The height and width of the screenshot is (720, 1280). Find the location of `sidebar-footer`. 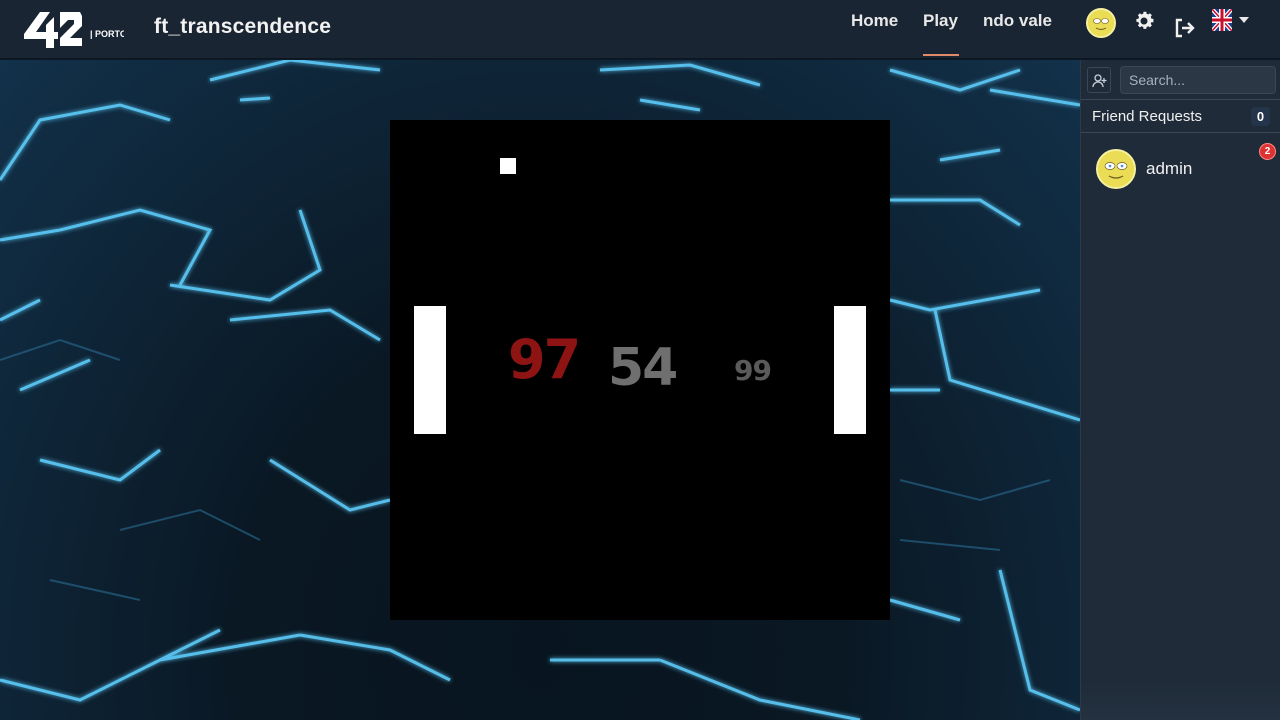

sidebar-footer is located at coordinates (1180, 700).